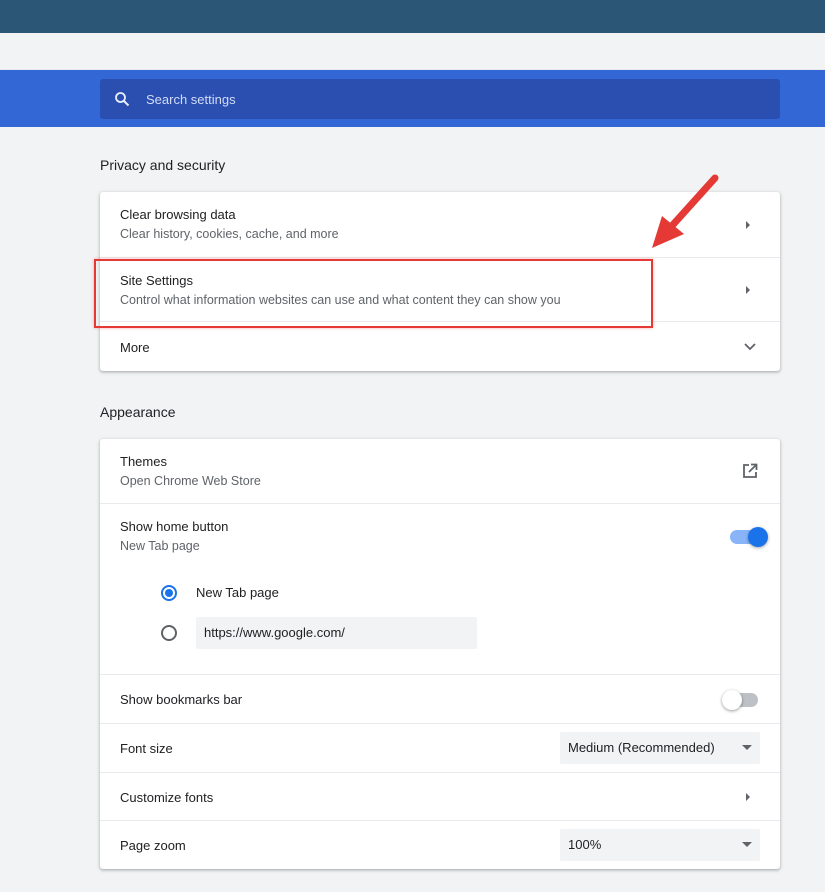 This screenshot has width=825, height=892. Describe the element at coordinates (123, 99) in the screenshot. I see `search-icon` at that location.